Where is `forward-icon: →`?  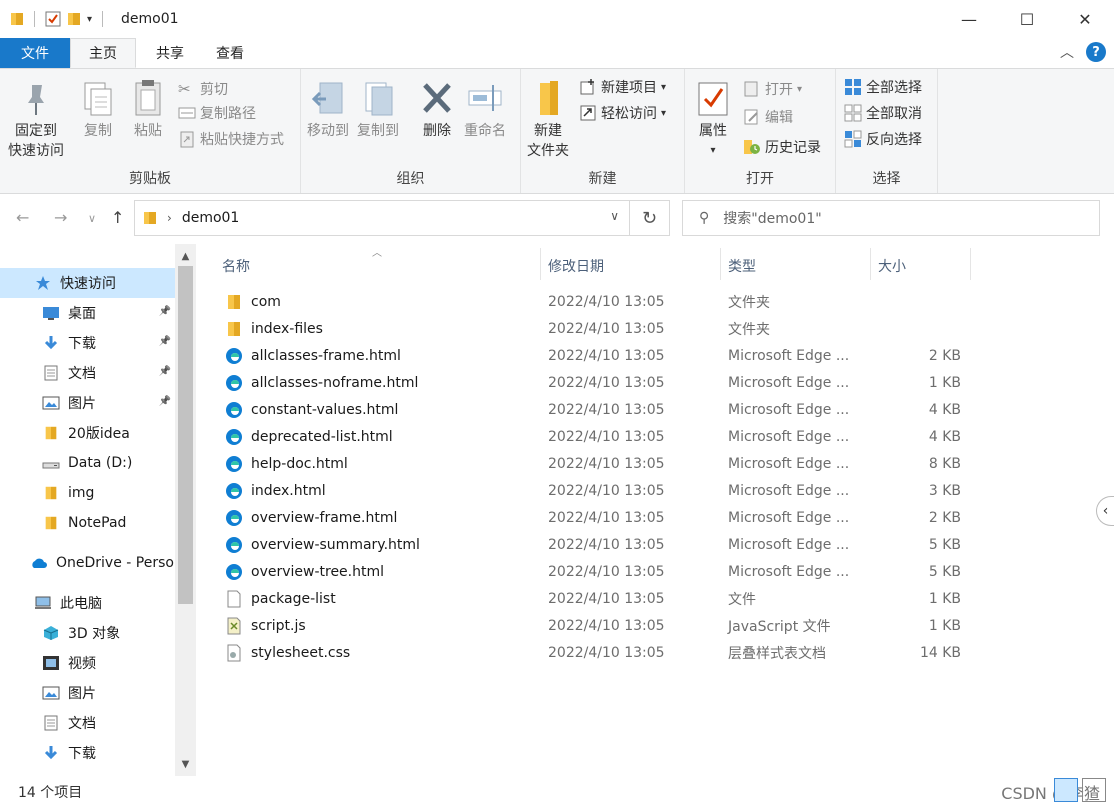 forward-icon: → is located at coordinates (60, 217).